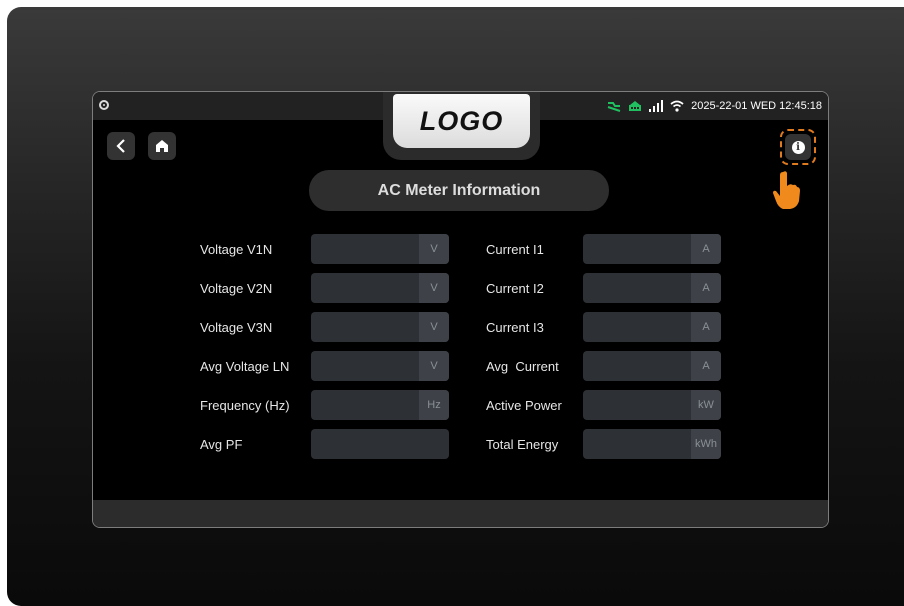 The height and width of the screenshot is (606, 904). I want to click on logo-tab: LOGO, so click(461, 126).